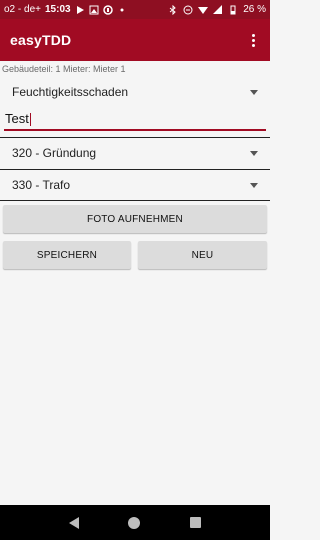 The height and width of the screenshot is (540, 320). I want to click on app-bar: easyTDD, so click(135, 40).